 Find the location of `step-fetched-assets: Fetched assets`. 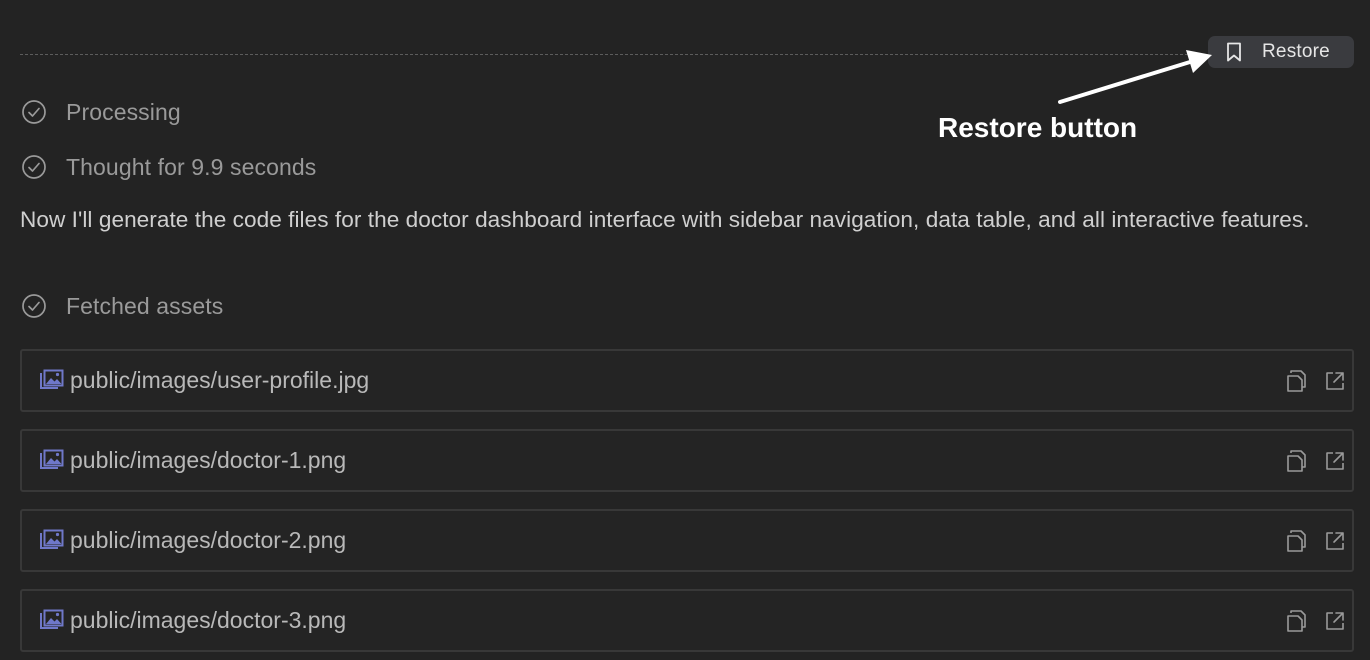

step-fetched-assets: Fetched assets is located at coordinates (121, 306).